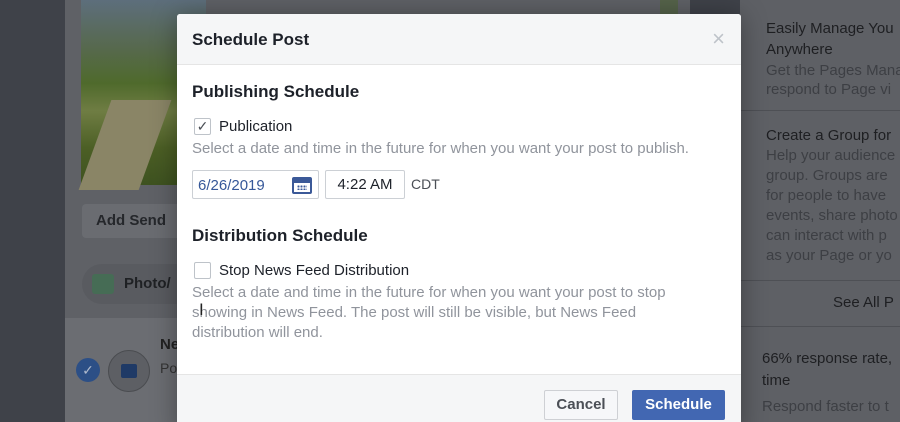  Describe the element at coordinates (581, 405) in the screenshot. I see `cancel-button: Cancel` at that location.